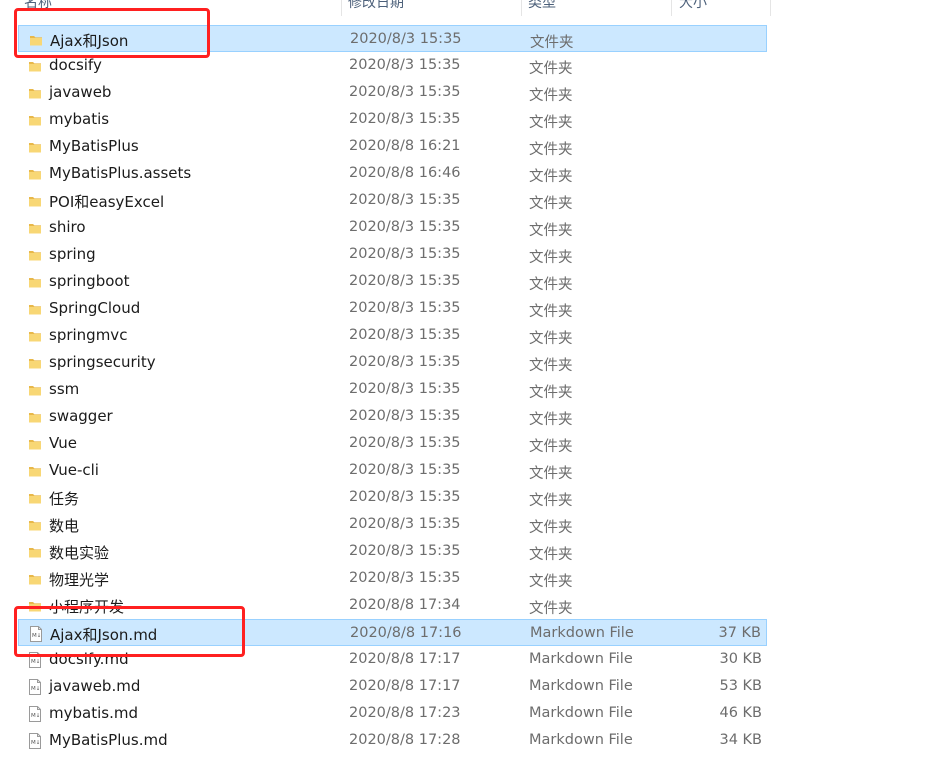 The image size is (926, 761). What do you see at coordinates (740, 686) in the screenshot?
I see `item-size: 53 KB` at bounding box center [740, 686].